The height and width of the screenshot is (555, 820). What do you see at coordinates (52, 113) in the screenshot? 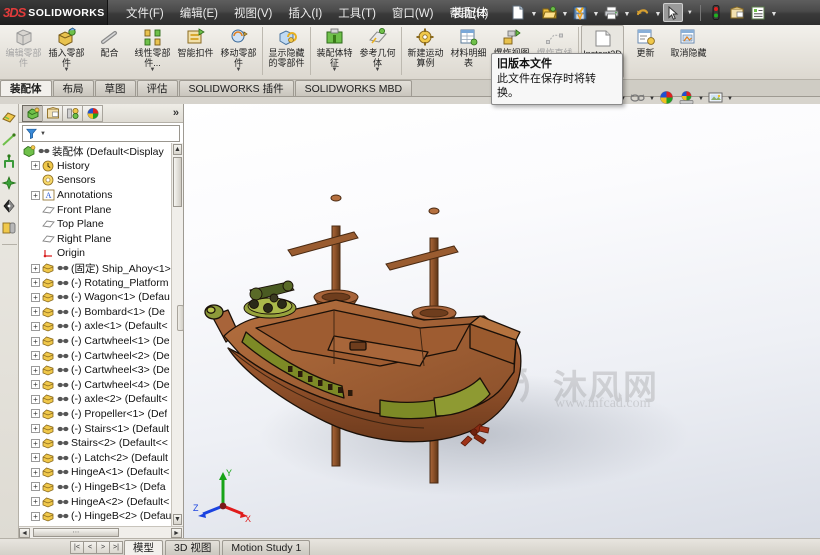
I see `property-manager-tab` at bounding box center [52, 113].